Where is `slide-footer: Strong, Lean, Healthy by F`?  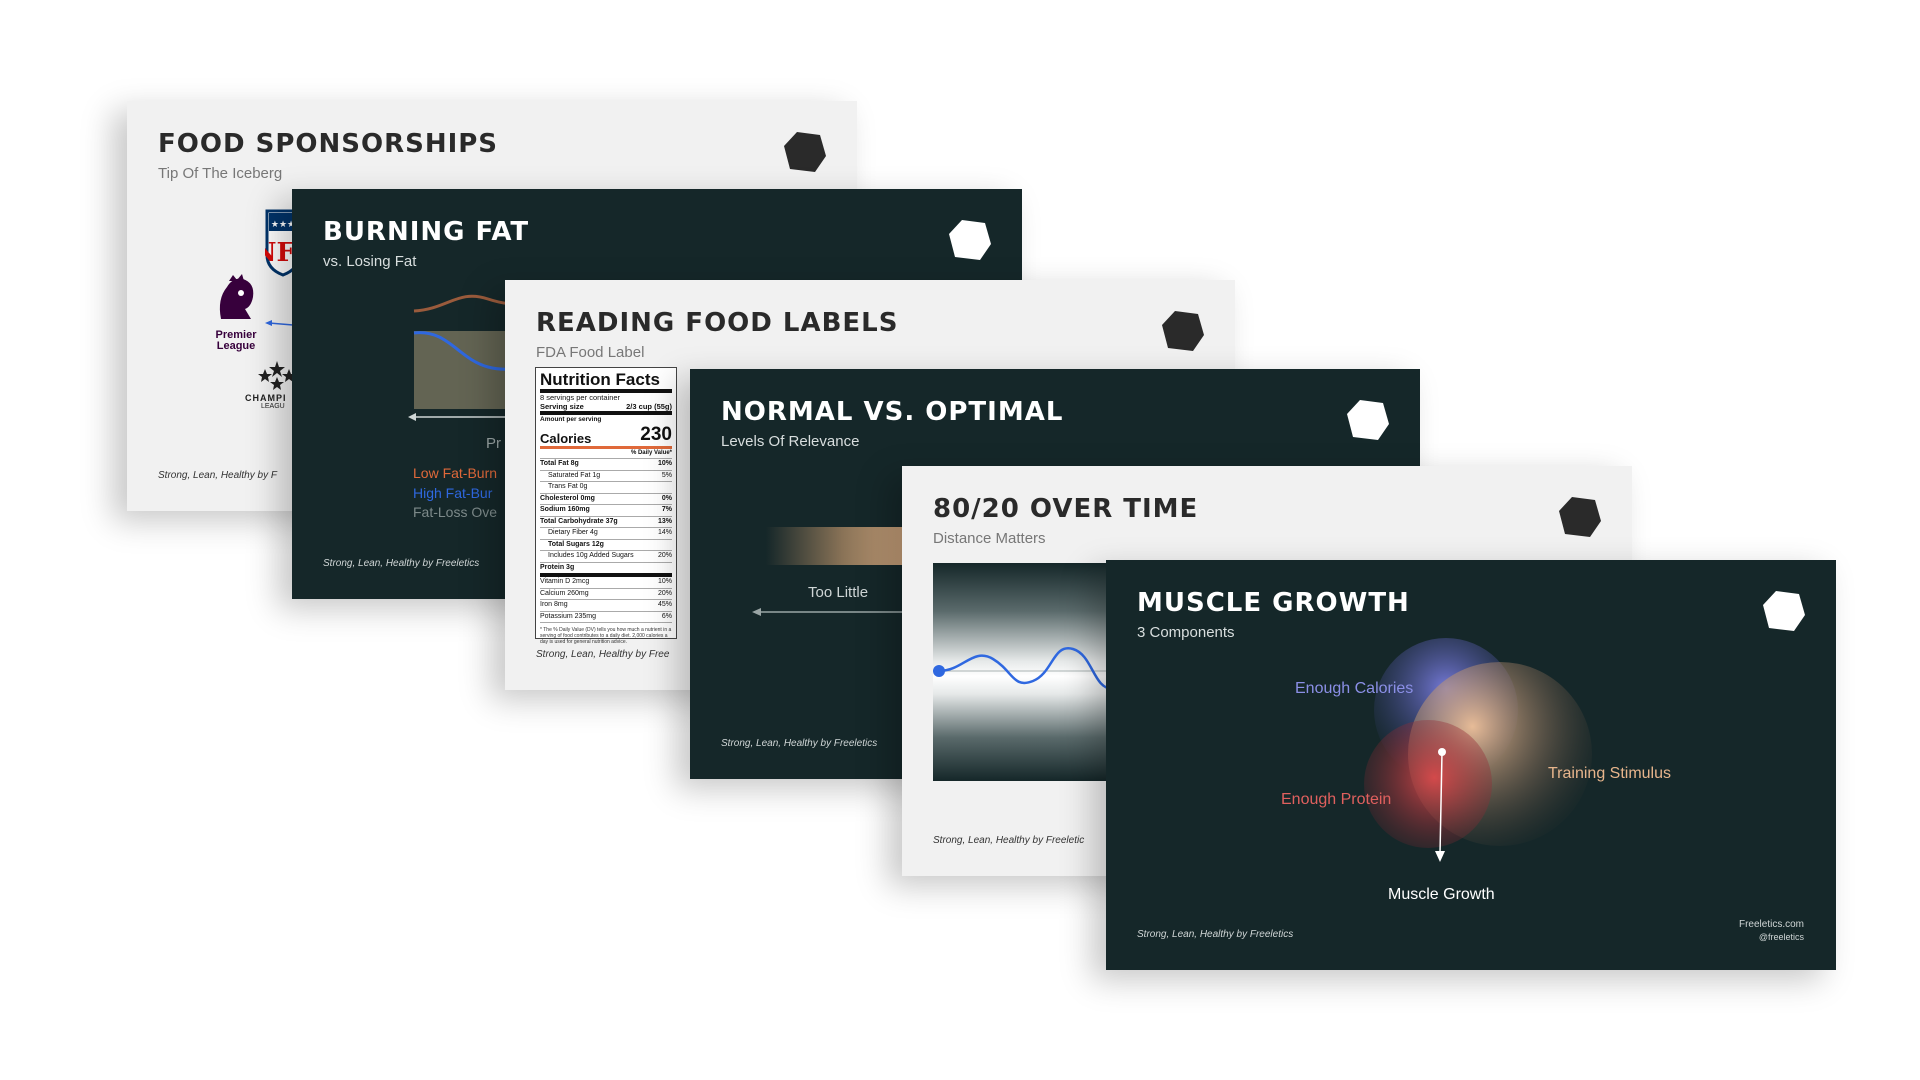
slide-footer: Strong, Lean, Healthy by F is located at coordinates (217, 475).